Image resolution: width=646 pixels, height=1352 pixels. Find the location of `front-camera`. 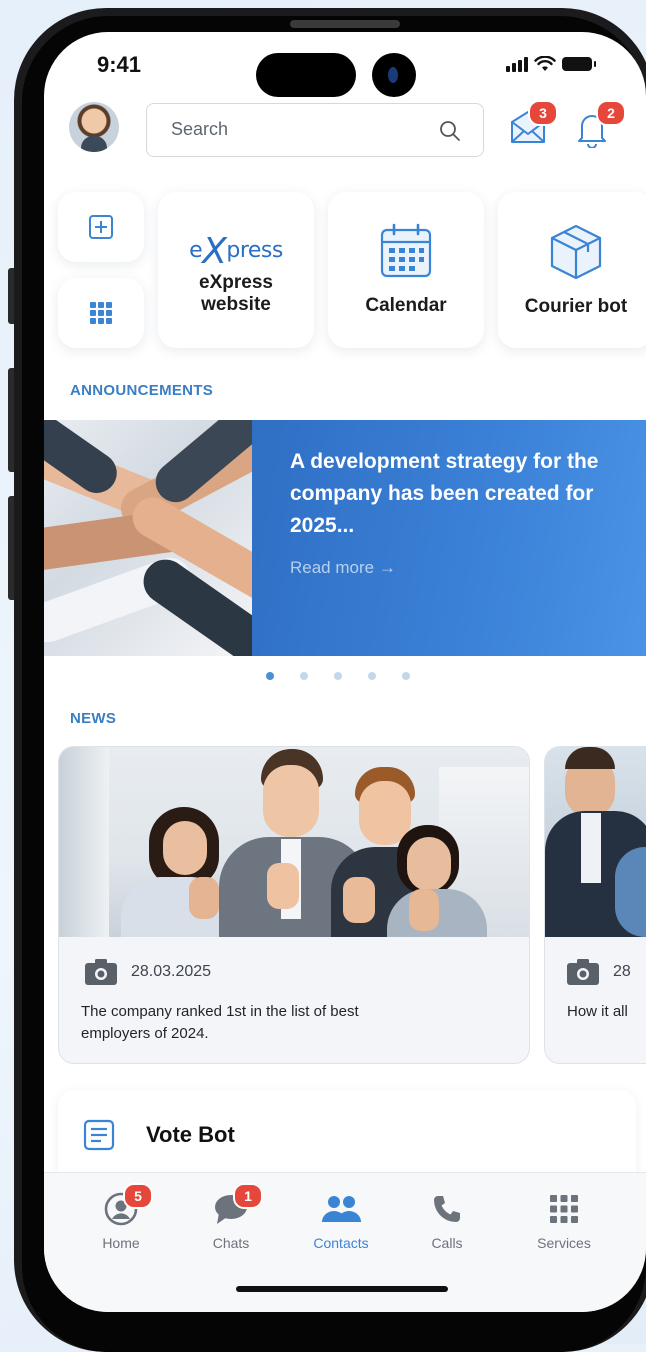

front-camera is located at coordinates (394, 75).